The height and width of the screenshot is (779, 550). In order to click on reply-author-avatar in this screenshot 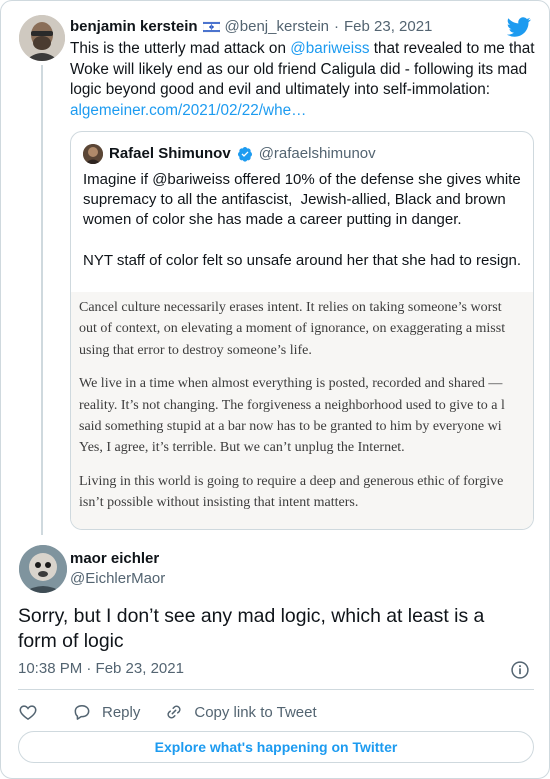, I will do `click(43, 569)`.